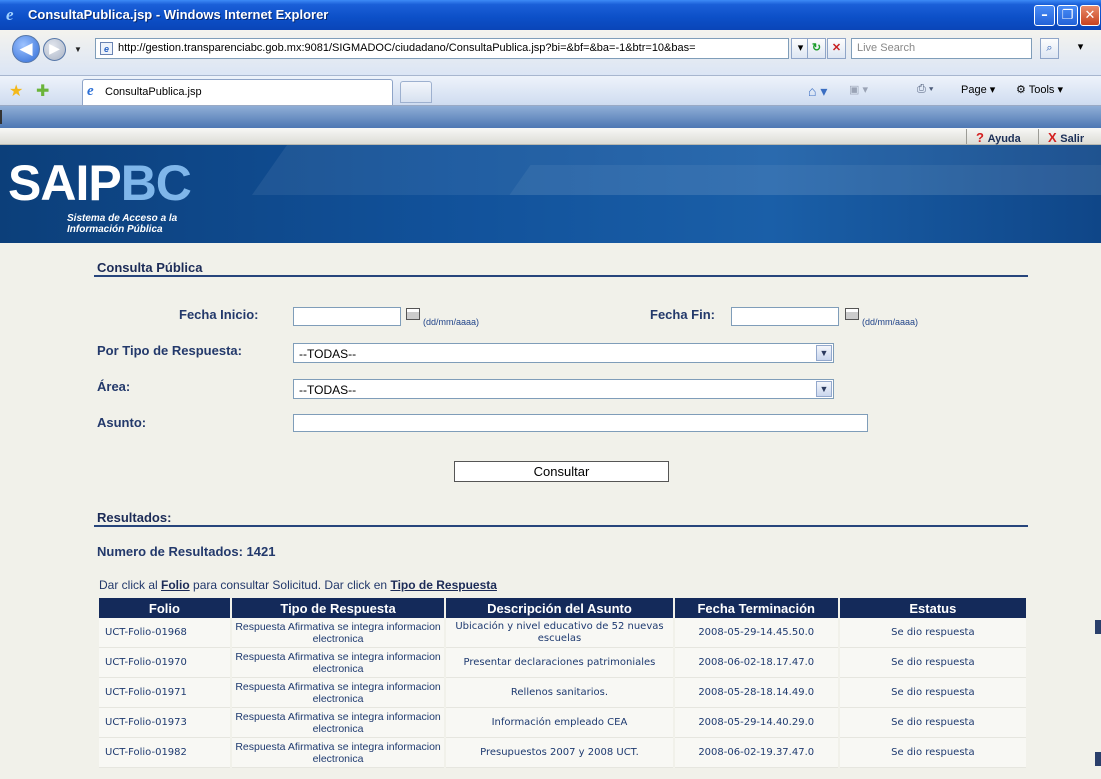  Describe the element at coordinates (559, 608) in the screenshot. I see `col-header-descripcion: Descripción del Asunto` at that location.